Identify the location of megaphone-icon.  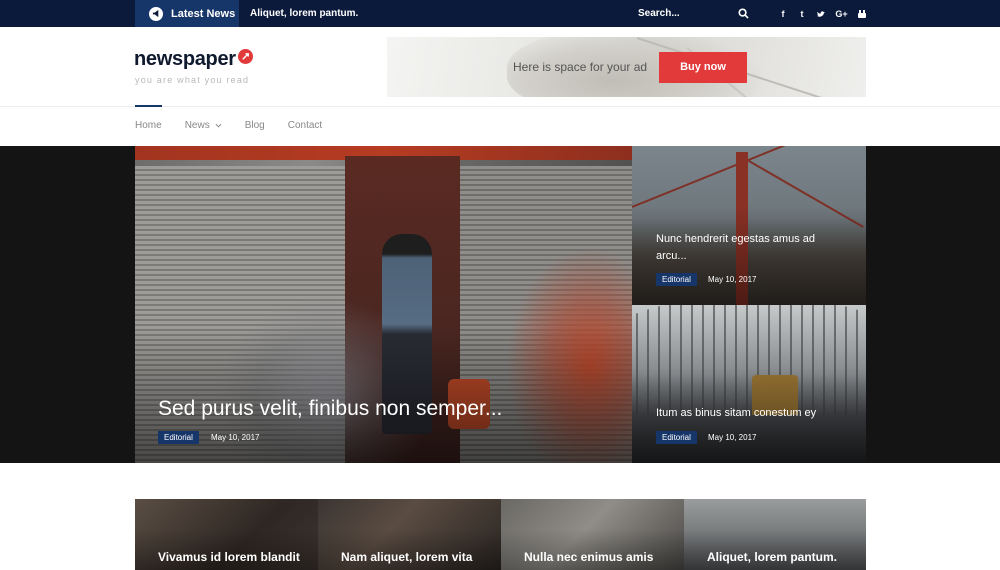
(156, 13).